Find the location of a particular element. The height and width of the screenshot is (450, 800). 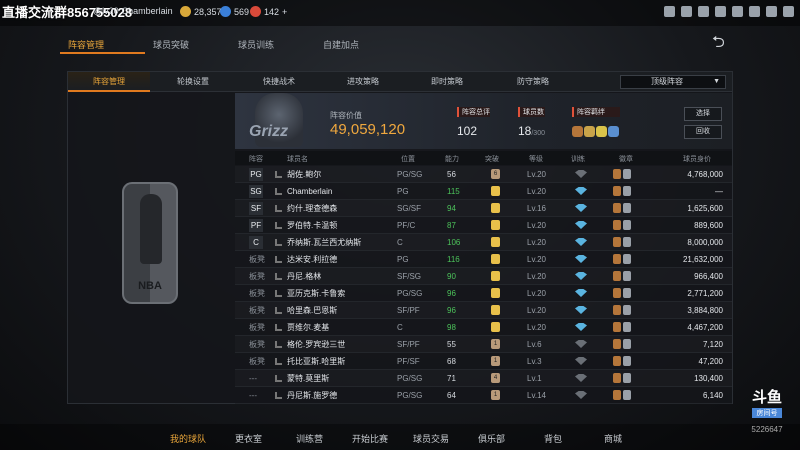

player-count: 球员数 18/300 is located at coordinates (531, 122).